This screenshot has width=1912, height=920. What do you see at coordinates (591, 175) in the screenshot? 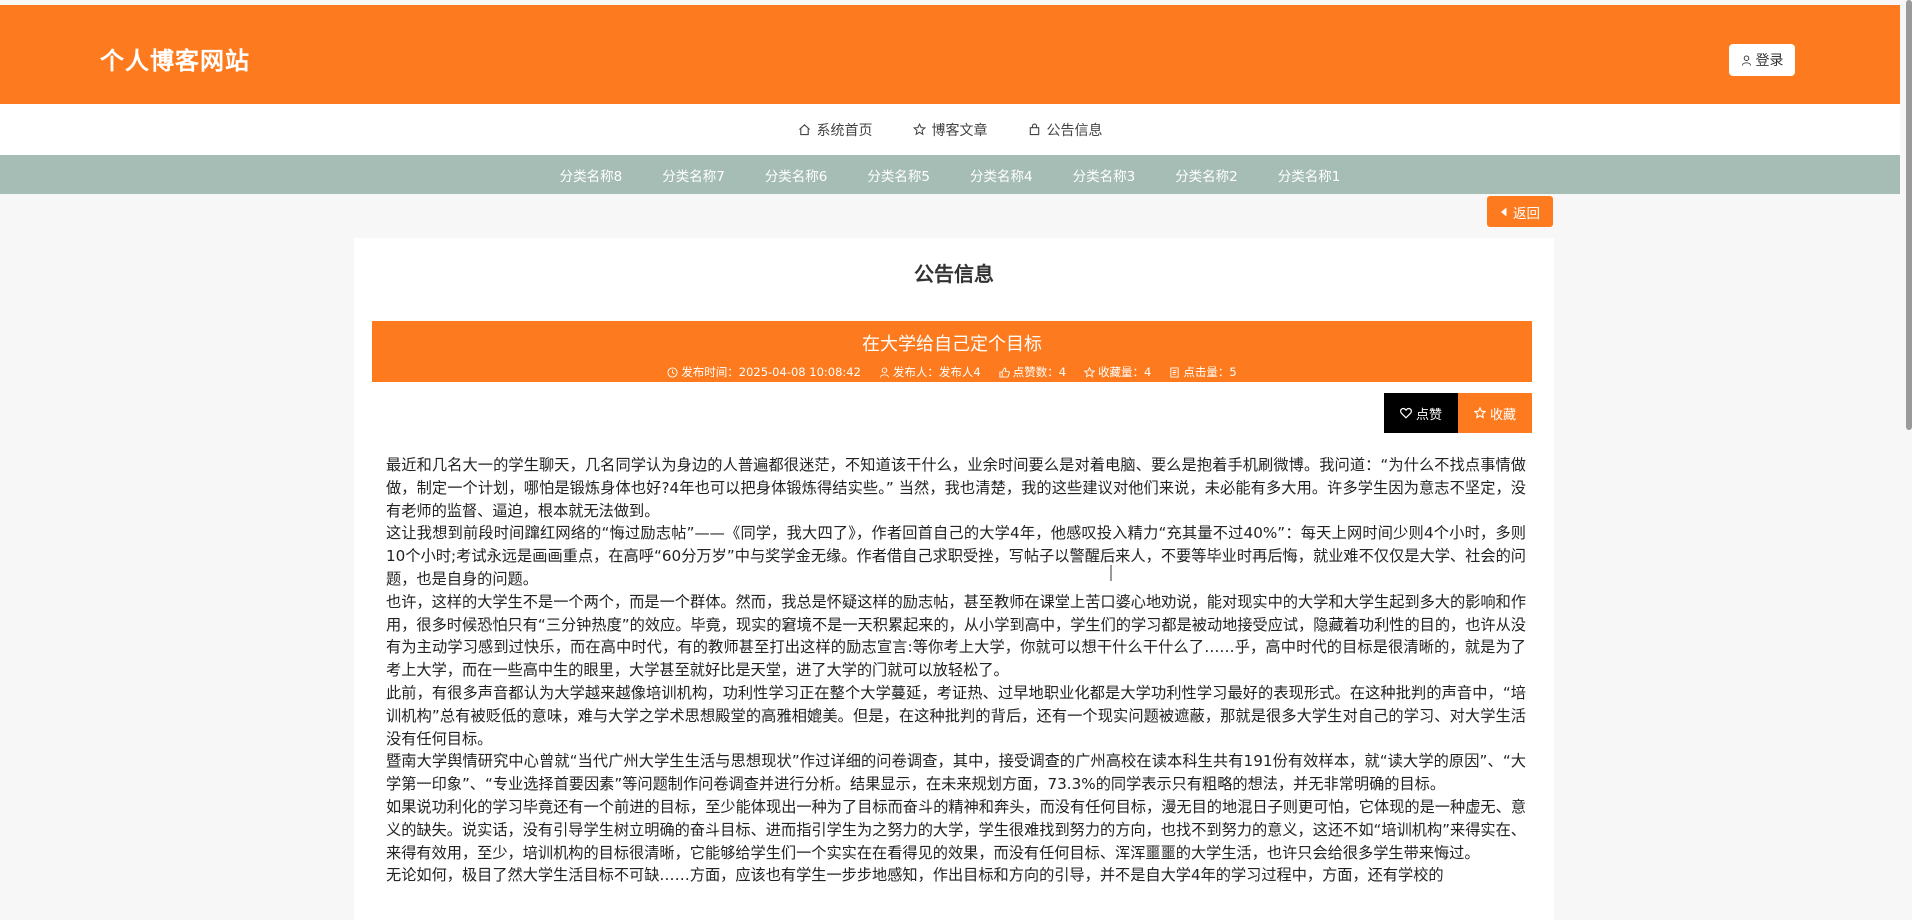
I see `category-item: 分类名称8` at bounding box center [591, 175].